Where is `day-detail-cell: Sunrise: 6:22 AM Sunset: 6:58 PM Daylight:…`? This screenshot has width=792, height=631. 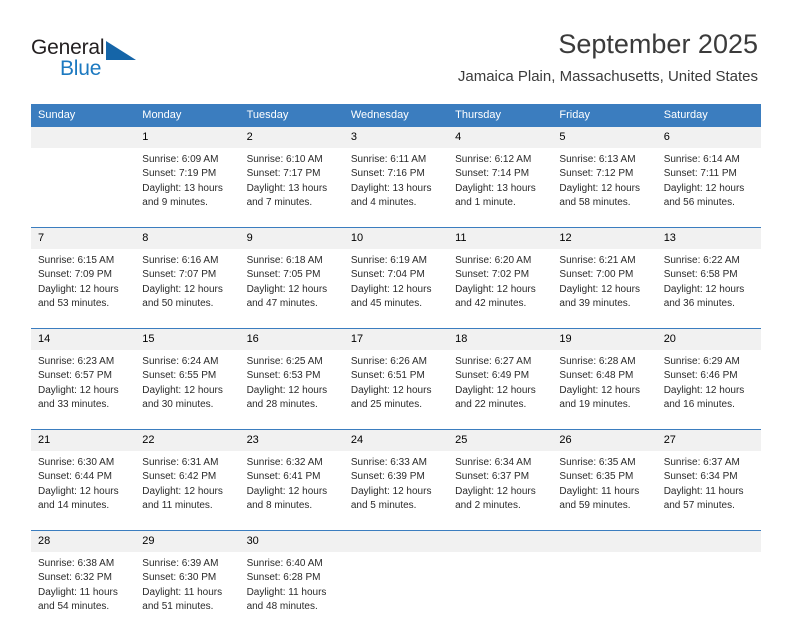
day-detail-cell: Sunrise: 6:22 AM Sunset: 6:58 PM Daylight:… is located at coordinates (708, 288).